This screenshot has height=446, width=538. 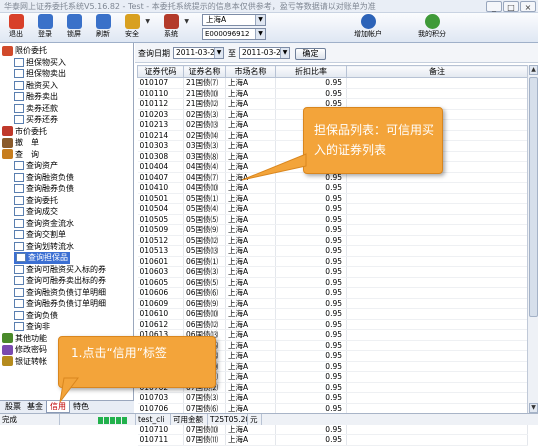 What do you see at coordinates (36, 86) in the screenshot?
I see `tree-item: 融资买入` at bounding box center [36, 86].